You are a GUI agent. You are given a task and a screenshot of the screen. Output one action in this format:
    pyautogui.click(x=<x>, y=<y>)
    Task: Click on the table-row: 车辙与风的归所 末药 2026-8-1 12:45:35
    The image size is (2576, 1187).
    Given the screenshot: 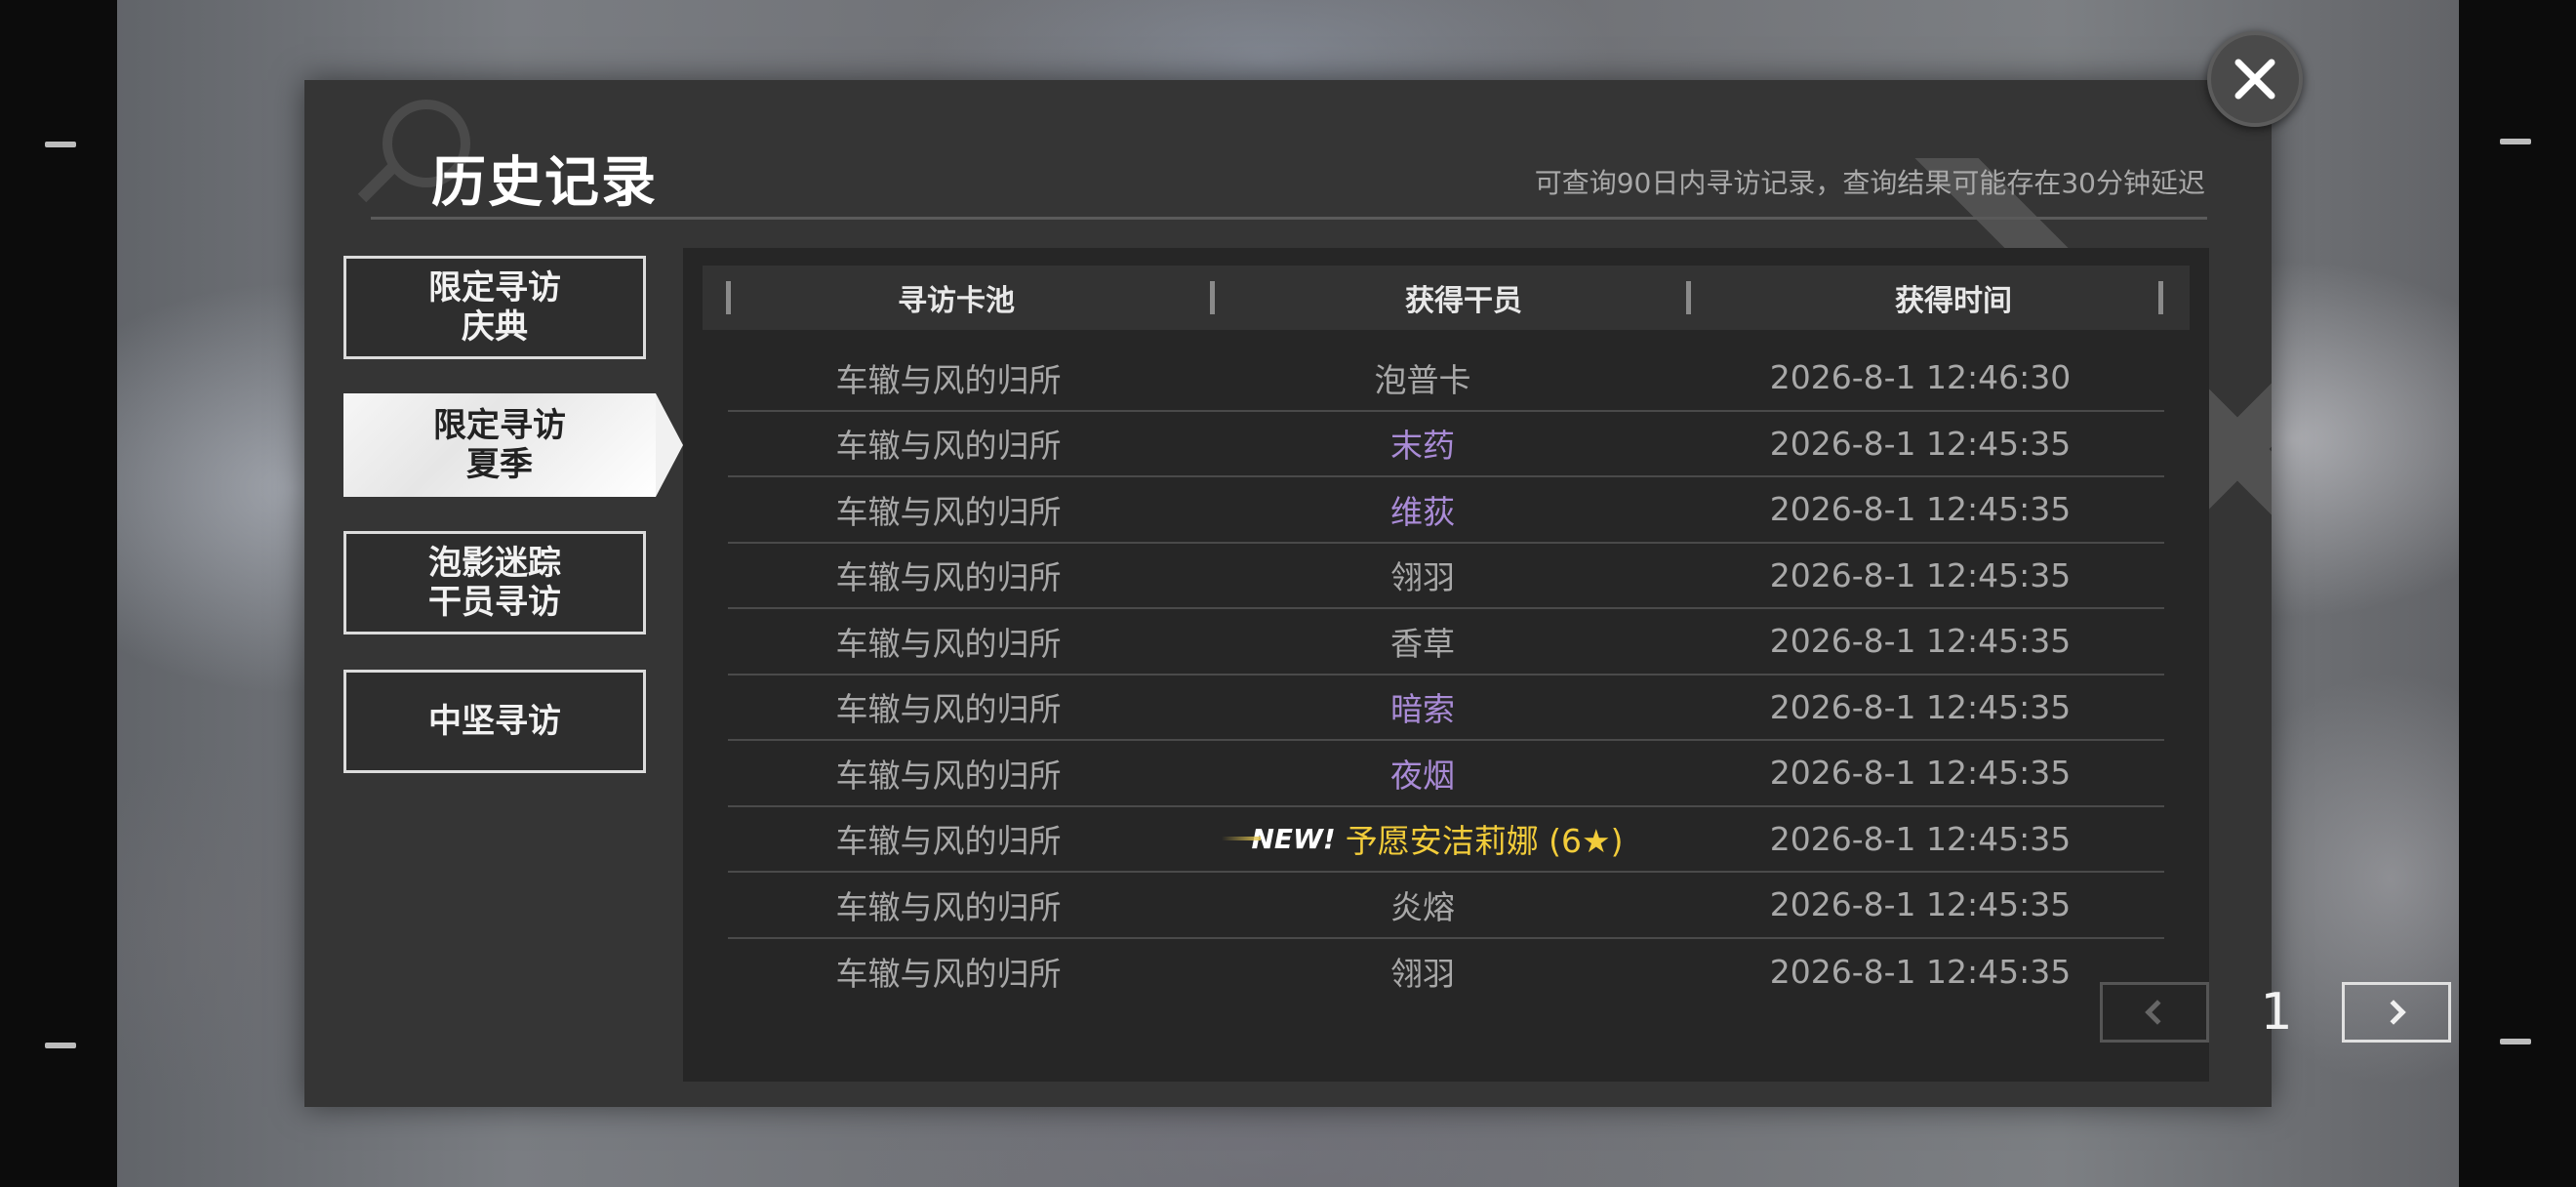 What is the action you would take?
    pyautogui.click(x=1446, y=444)
    